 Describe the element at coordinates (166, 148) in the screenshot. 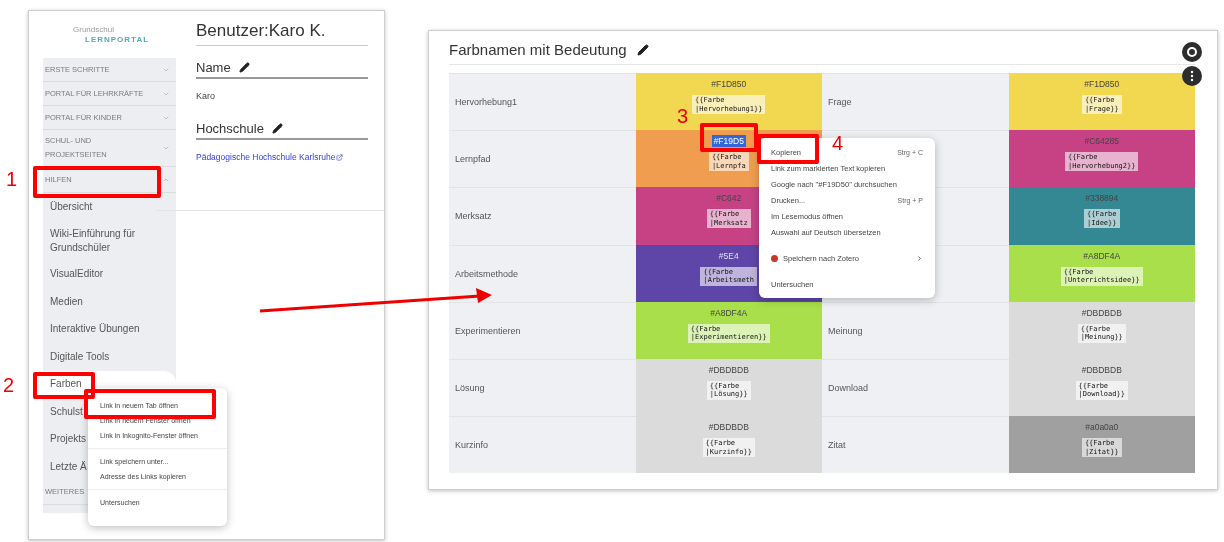

I see `chevron-down-icon` at that location.